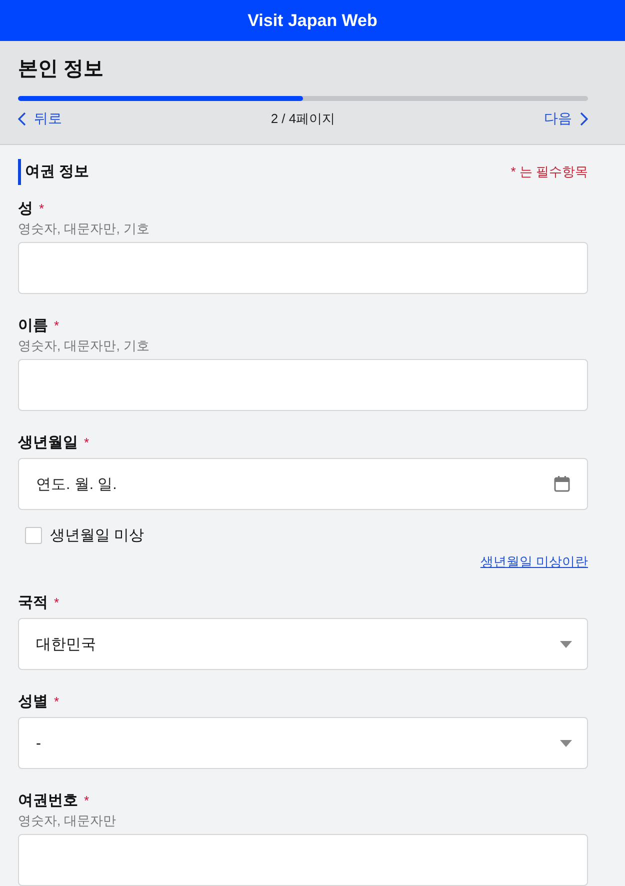 The image size is (625, 886). What do you see at coordinates (61, 69) in the screenshot?
I see `page-title: 본인 정보` at bounding box center [61, 69].